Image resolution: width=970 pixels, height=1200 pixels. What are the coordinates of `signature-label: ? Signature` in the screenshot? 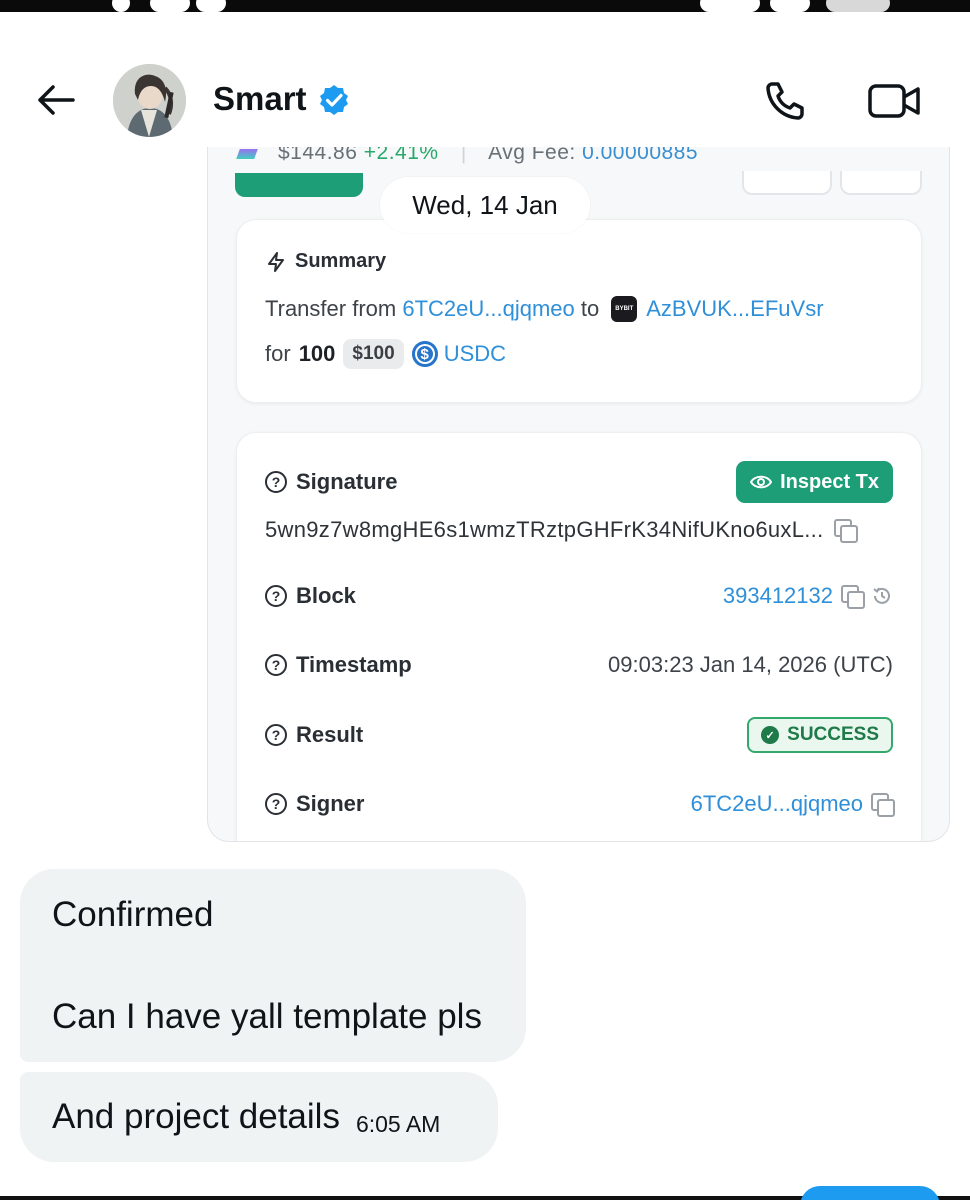 It's located at (331, 482).